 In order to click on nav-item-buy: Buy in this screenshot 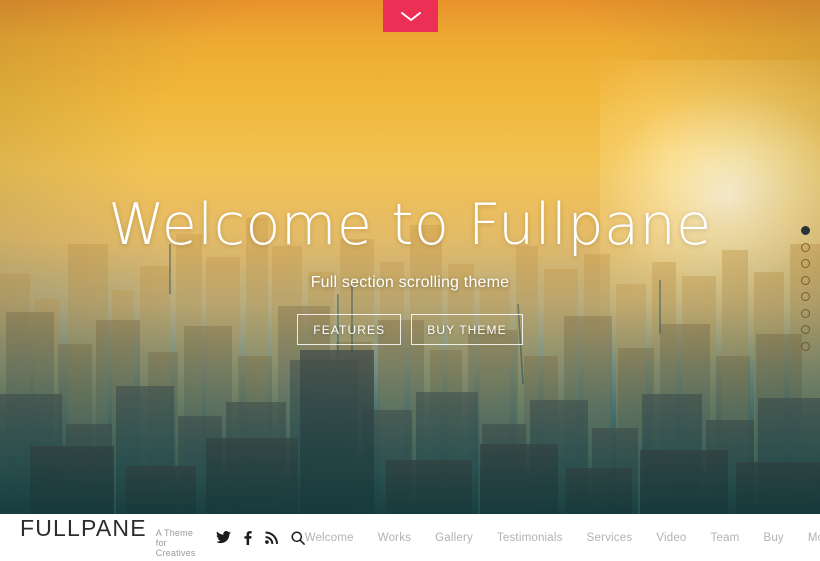, I will do `click(773, 538)`.